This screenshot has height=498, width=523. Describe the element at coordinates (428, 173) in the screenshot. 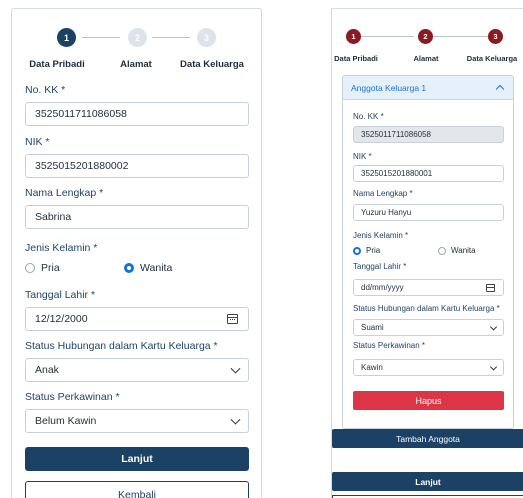

I see `nik-input: 3525015201880001` at that location.